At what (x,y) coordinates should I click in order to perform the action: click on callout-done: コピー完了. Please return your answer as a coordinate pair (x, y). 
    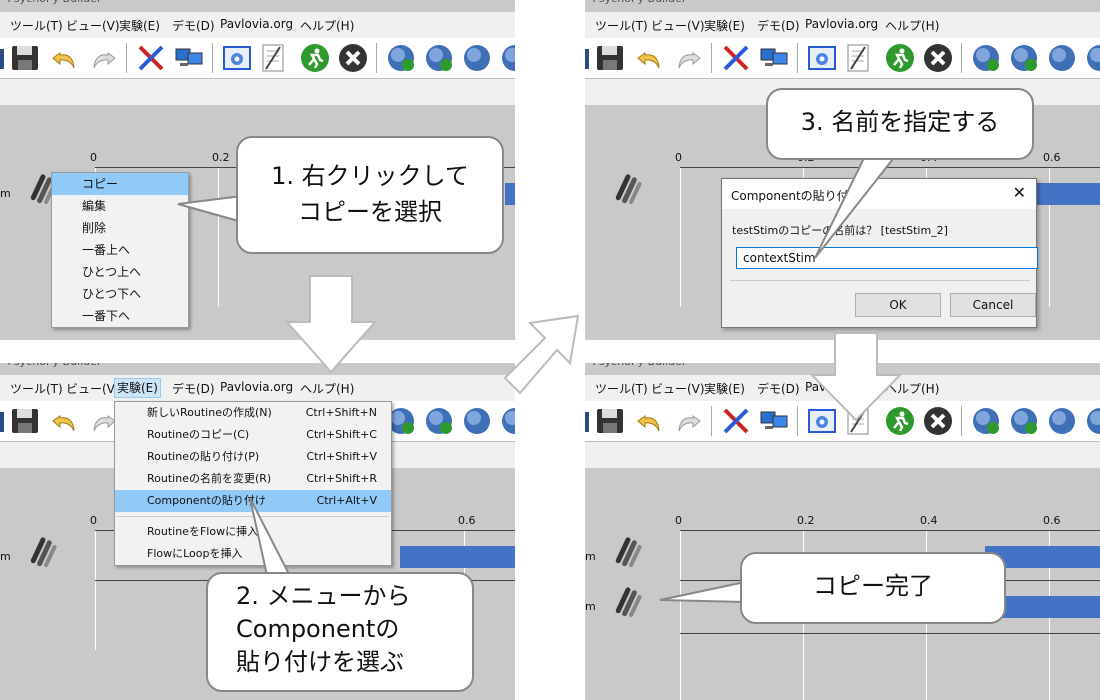
    Looking at the image, I should click on (873, 588).